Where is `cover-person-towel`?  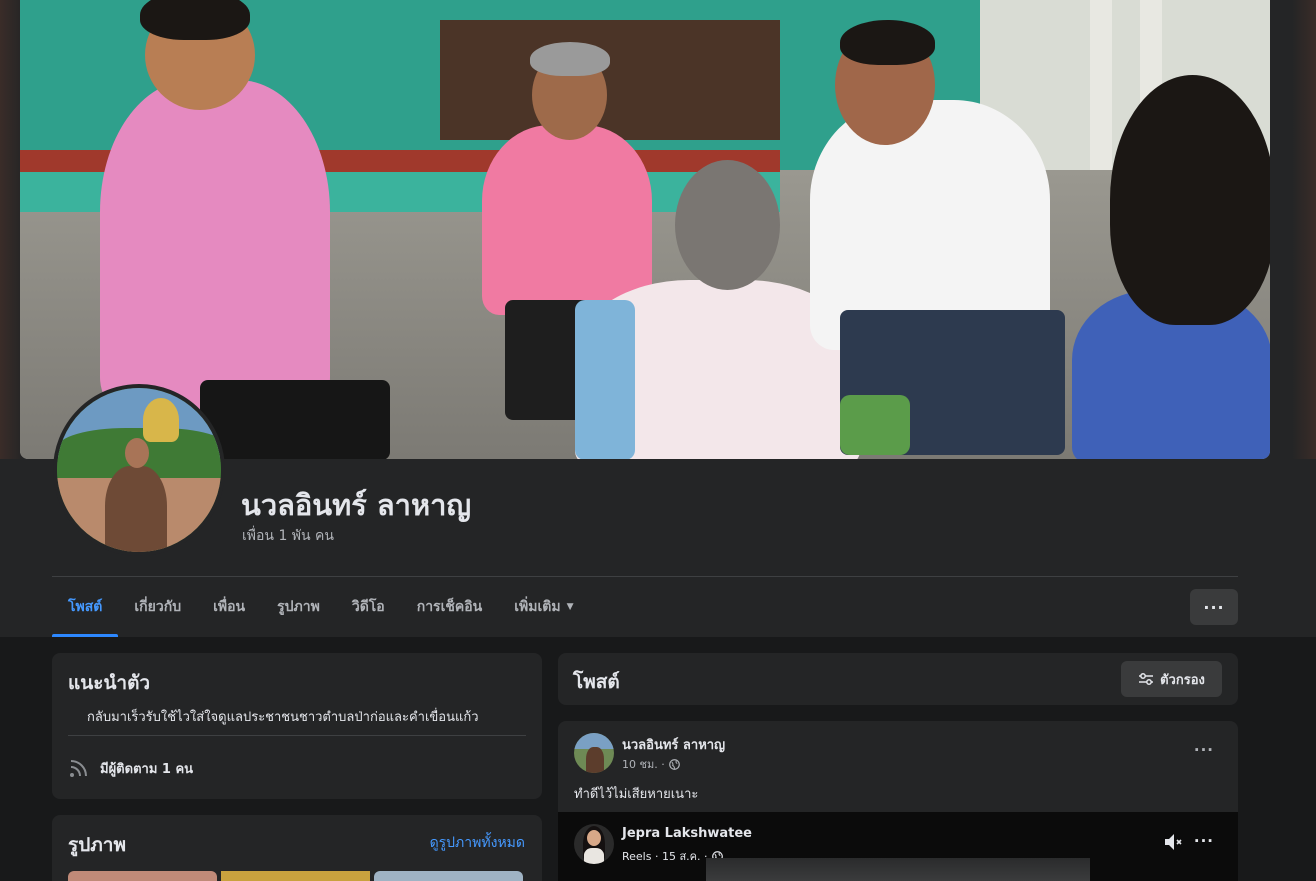
cover-person-towel is located at coordinates (605, 379).